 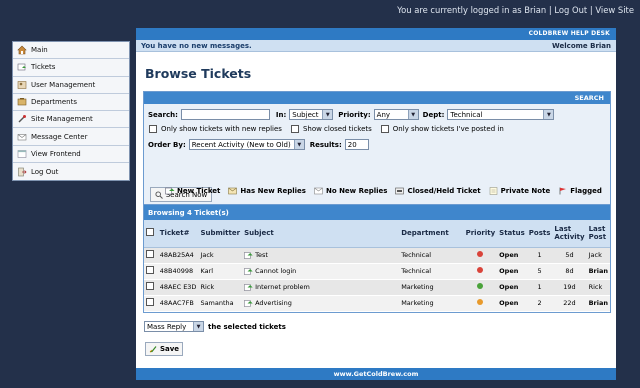 I want to click on logout-link: Log Out, so click(x=570, y=10).